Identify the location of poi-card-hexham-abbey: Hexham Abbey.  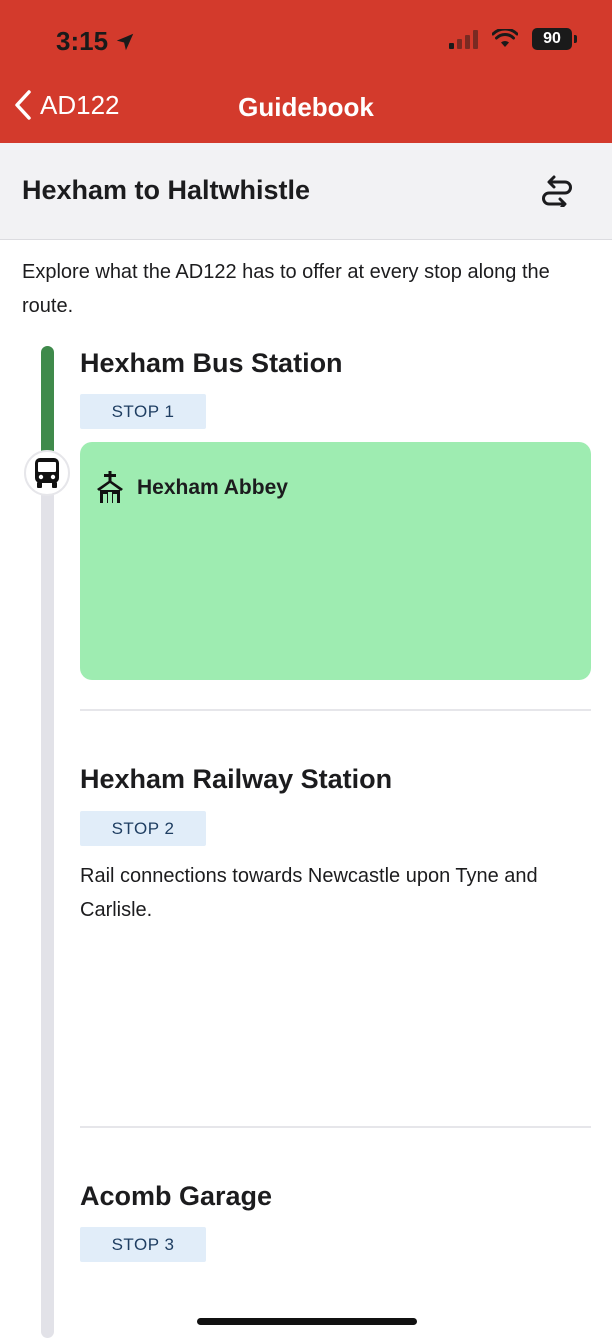
(335, 561).